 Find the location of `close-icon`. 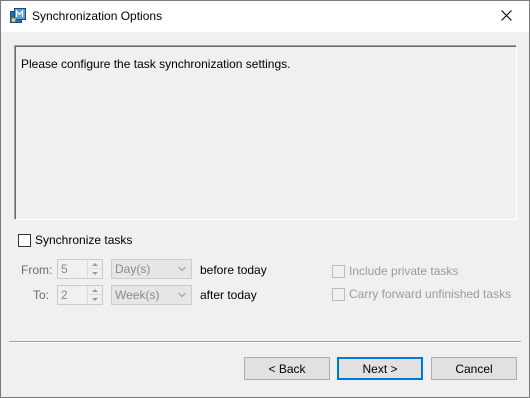

close-icon is located at coordinates (506, 16).